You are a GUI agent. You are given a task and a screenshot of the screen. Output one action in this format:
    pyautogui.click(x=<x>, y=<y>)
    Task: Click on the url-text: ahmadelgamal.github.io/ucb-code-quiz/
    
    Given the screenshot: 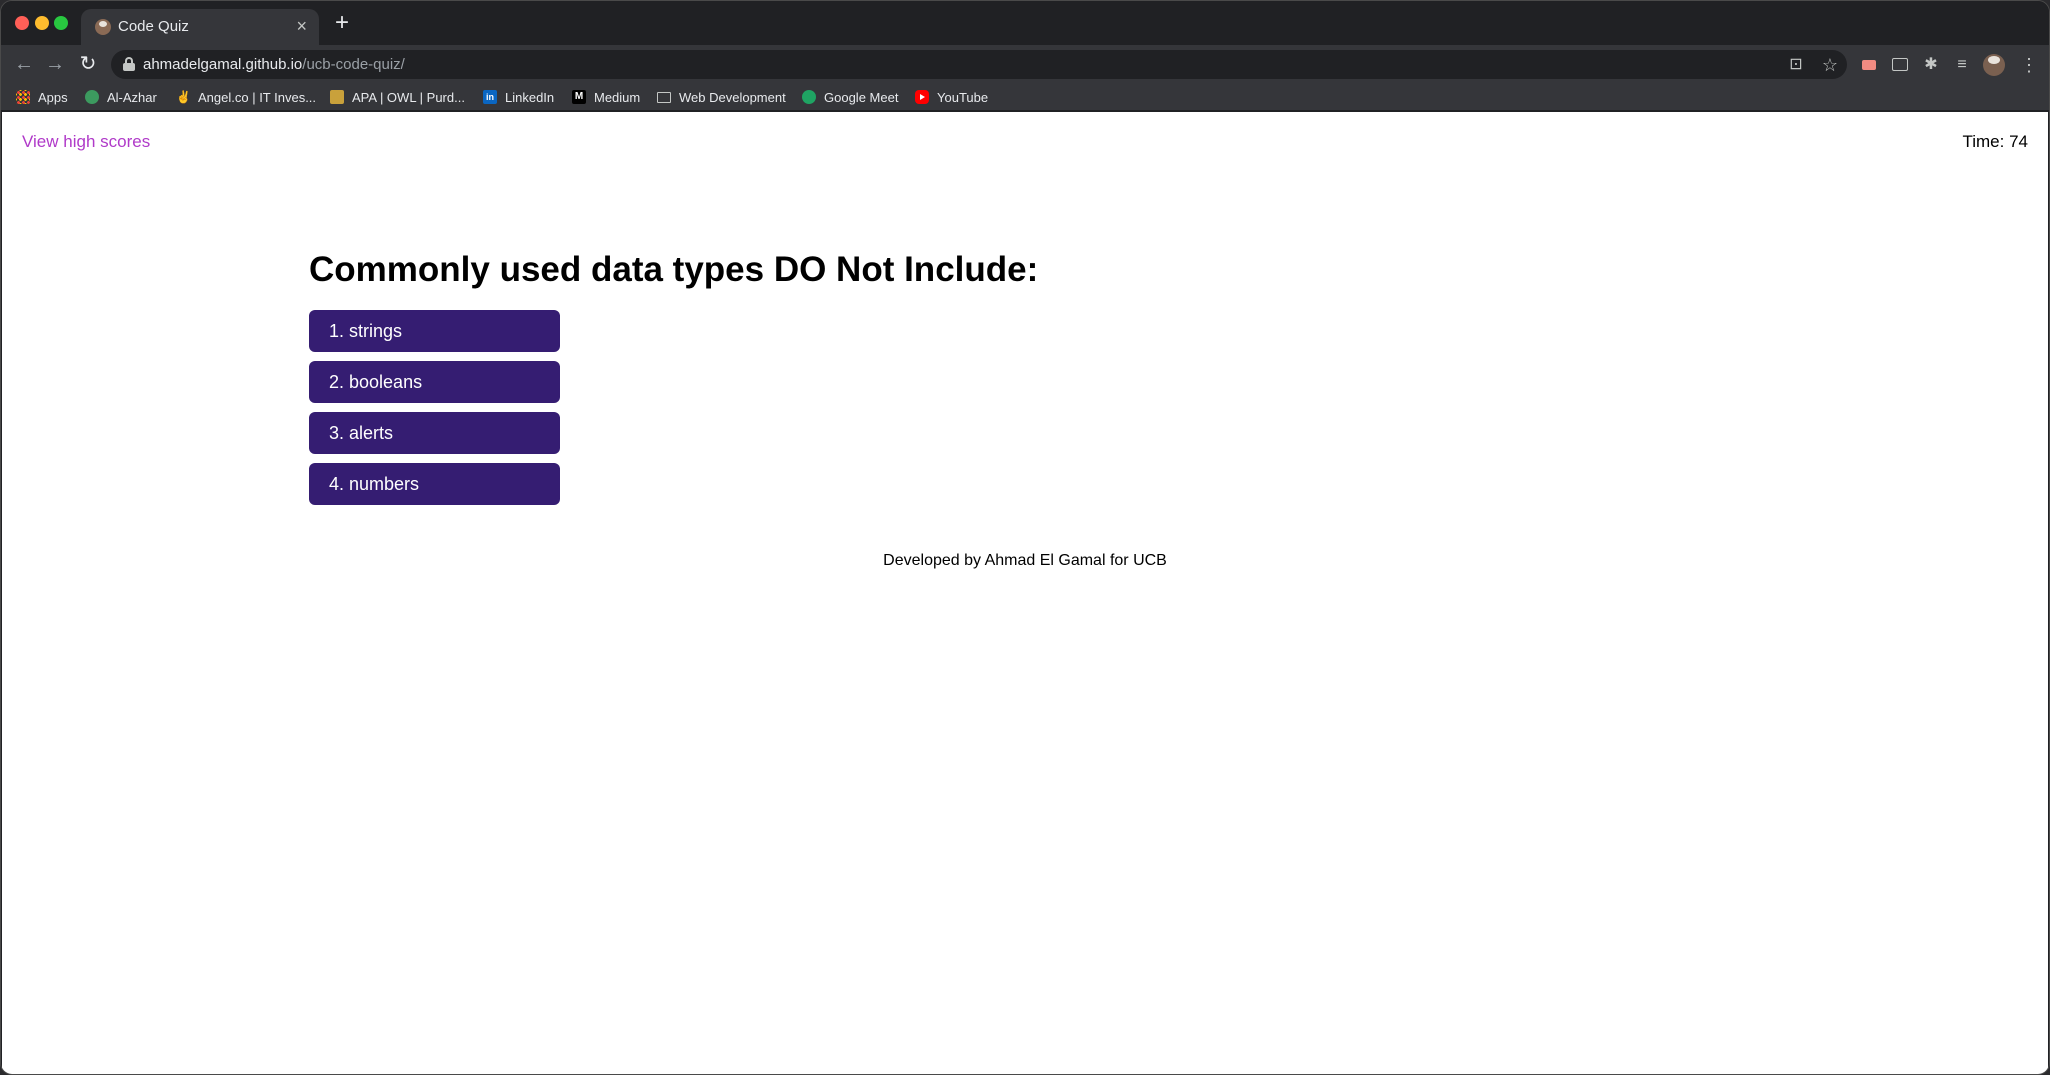 What is the action you would take?
    pyautogui.click(x=274, y=64)
    